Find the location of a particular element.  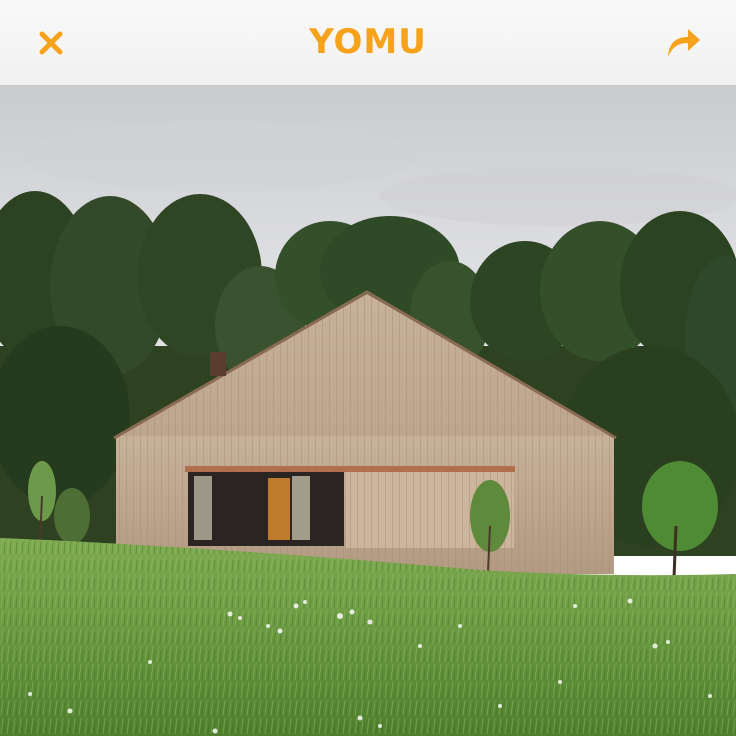

brand-logo: YOMU is located at coordinates (368, 42).